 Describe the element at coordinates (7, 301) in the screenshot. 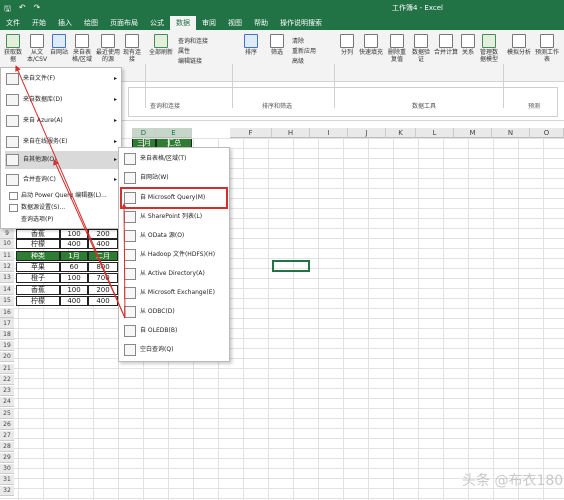

I see `row-header: 15` at that location.